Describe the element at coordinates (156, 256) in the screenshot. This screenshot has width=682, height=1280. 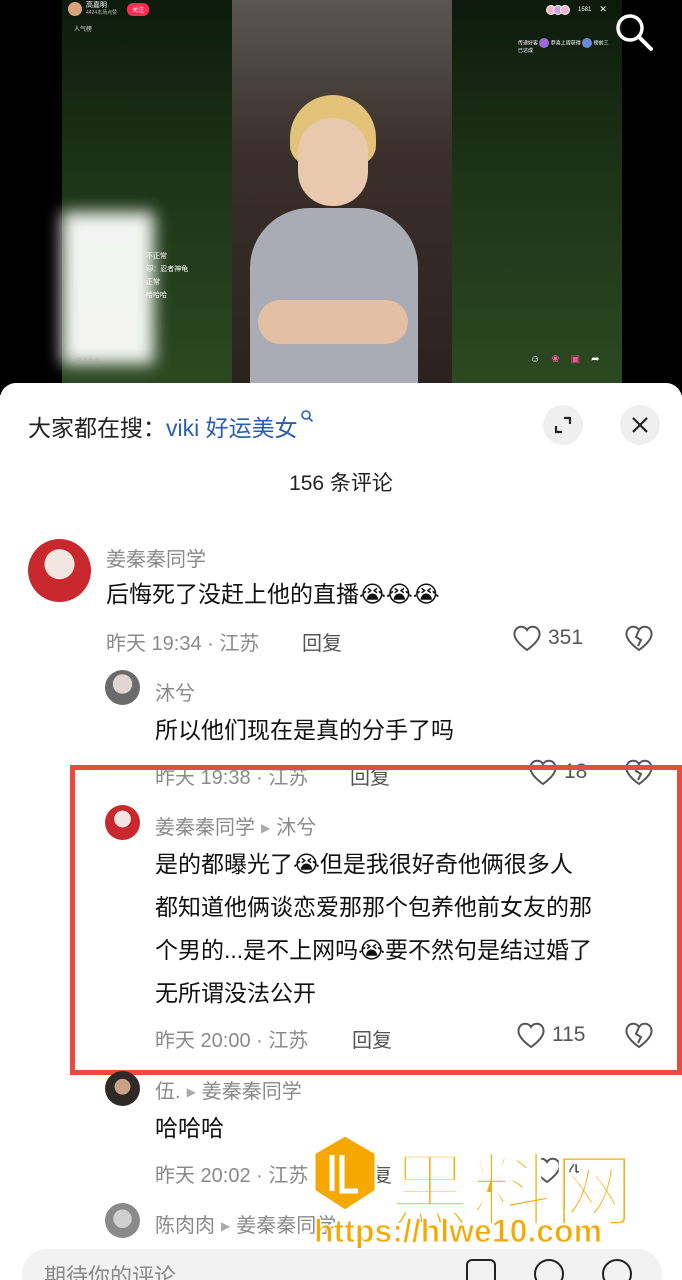
I see `chat-line: 不正常` at that location.